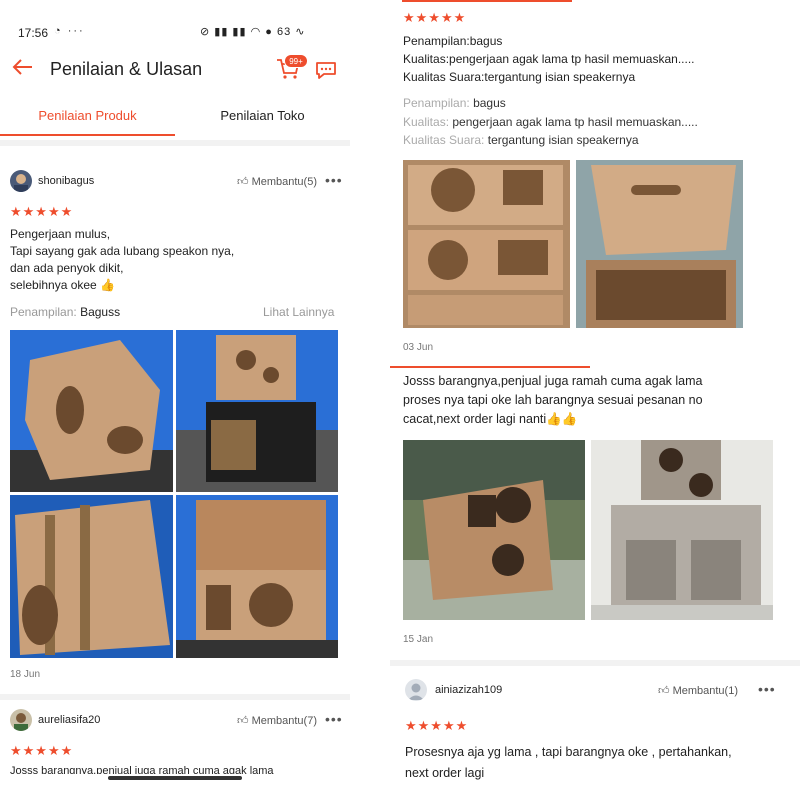 The image size is (800, 800). What do you see at coordinates (175, 778) in the screenshot?
I see `home-indicator` at bounding box center [175, 778].